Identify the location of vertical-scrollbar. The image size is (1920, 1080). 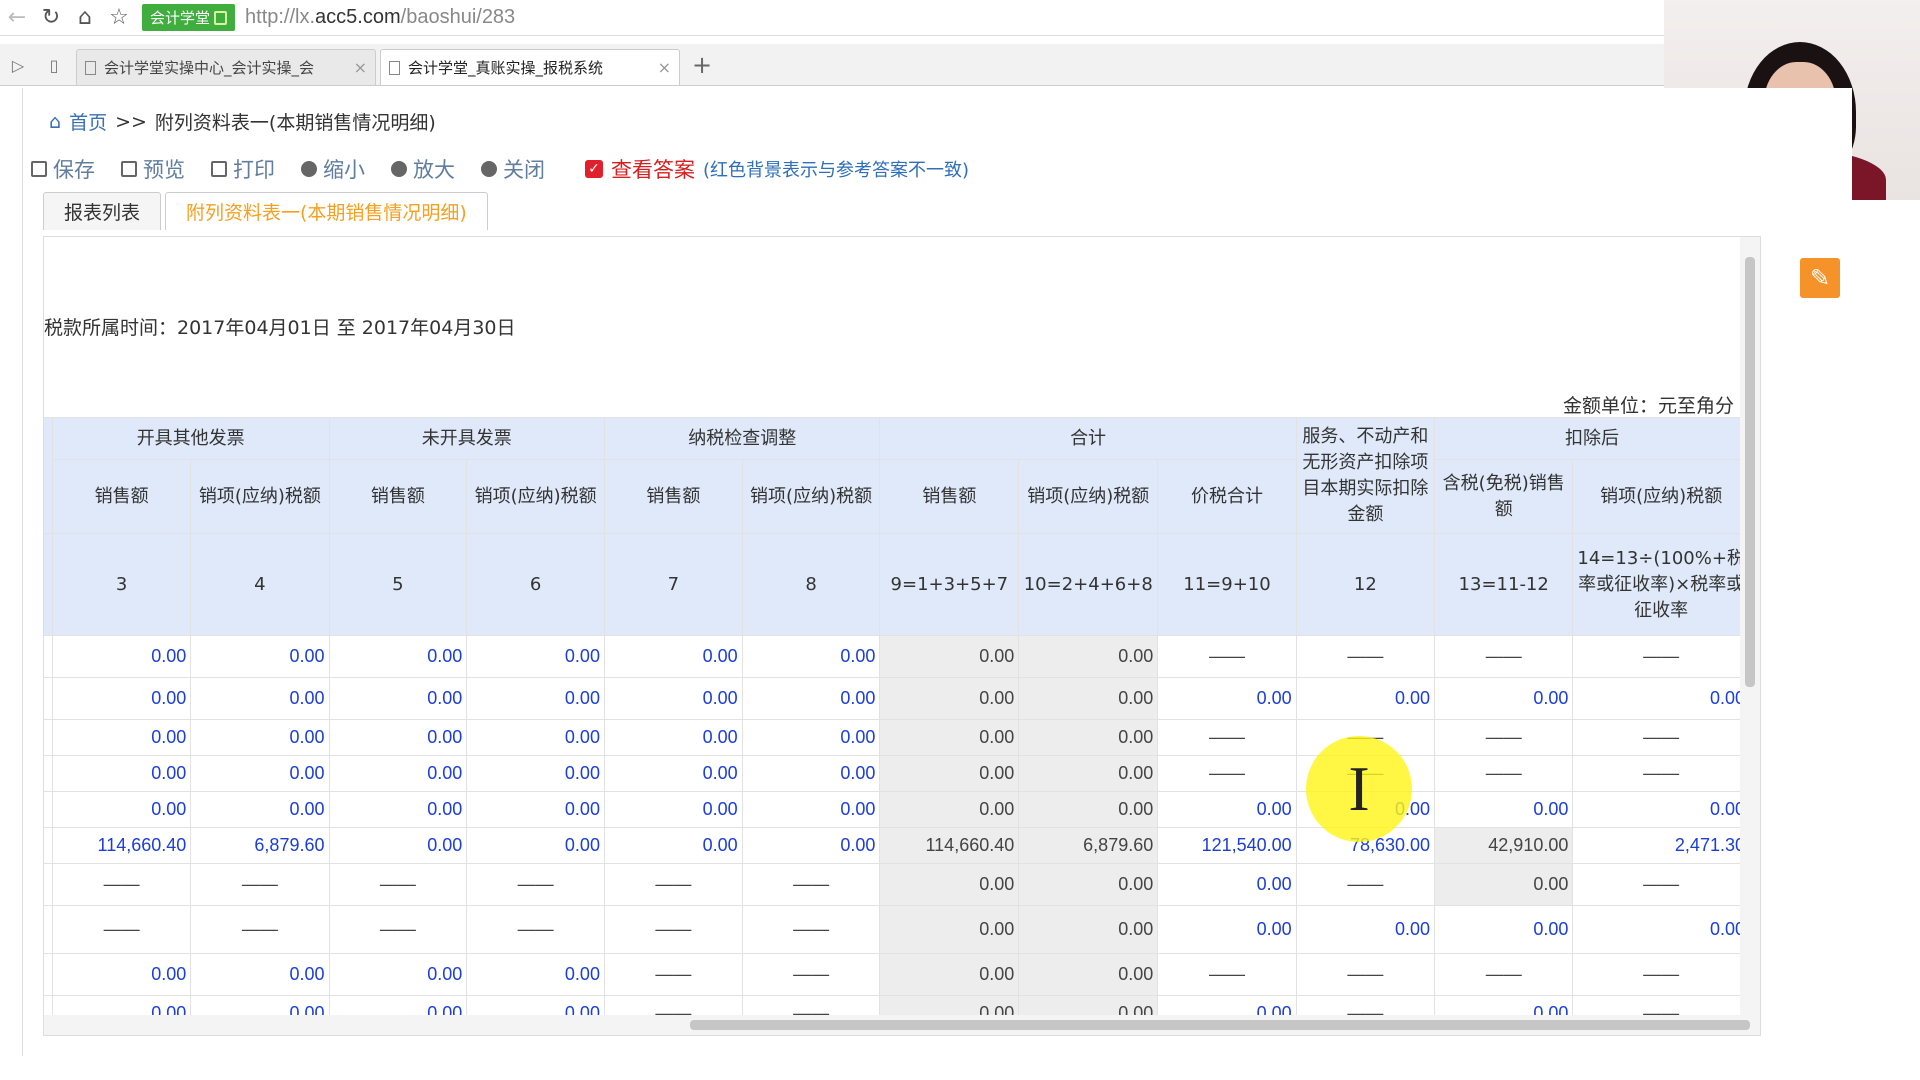
(1750, 636).